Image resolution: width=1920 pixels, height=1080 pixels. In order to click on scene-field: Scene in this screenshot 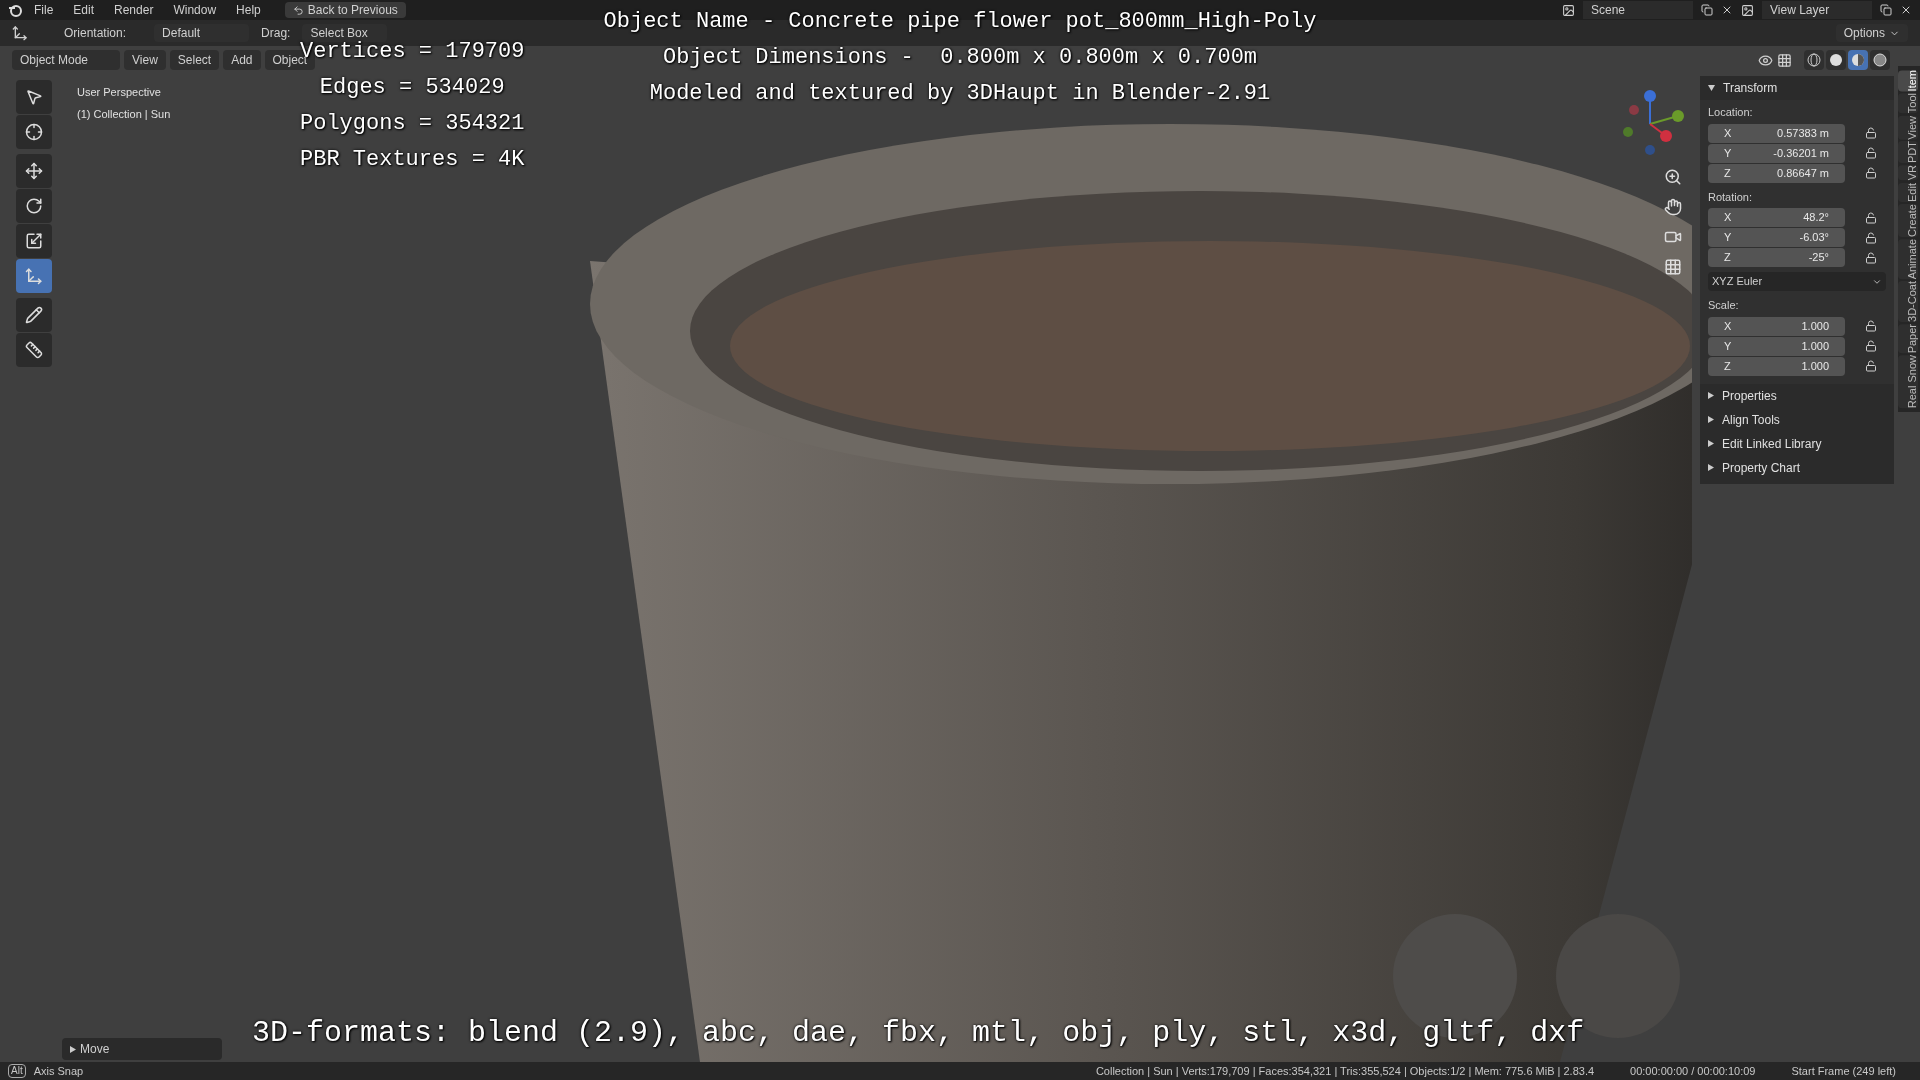, I will do `click(1638, 10)`.